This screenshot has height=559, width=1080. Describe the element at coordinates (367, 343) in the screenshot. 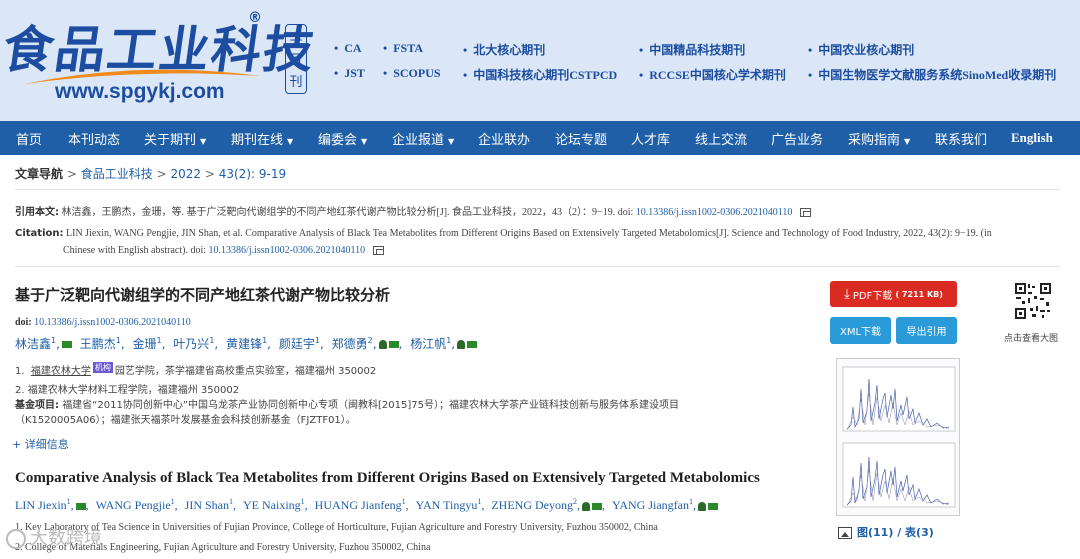

I see `author-link: 郑德勇2,,` at that location.